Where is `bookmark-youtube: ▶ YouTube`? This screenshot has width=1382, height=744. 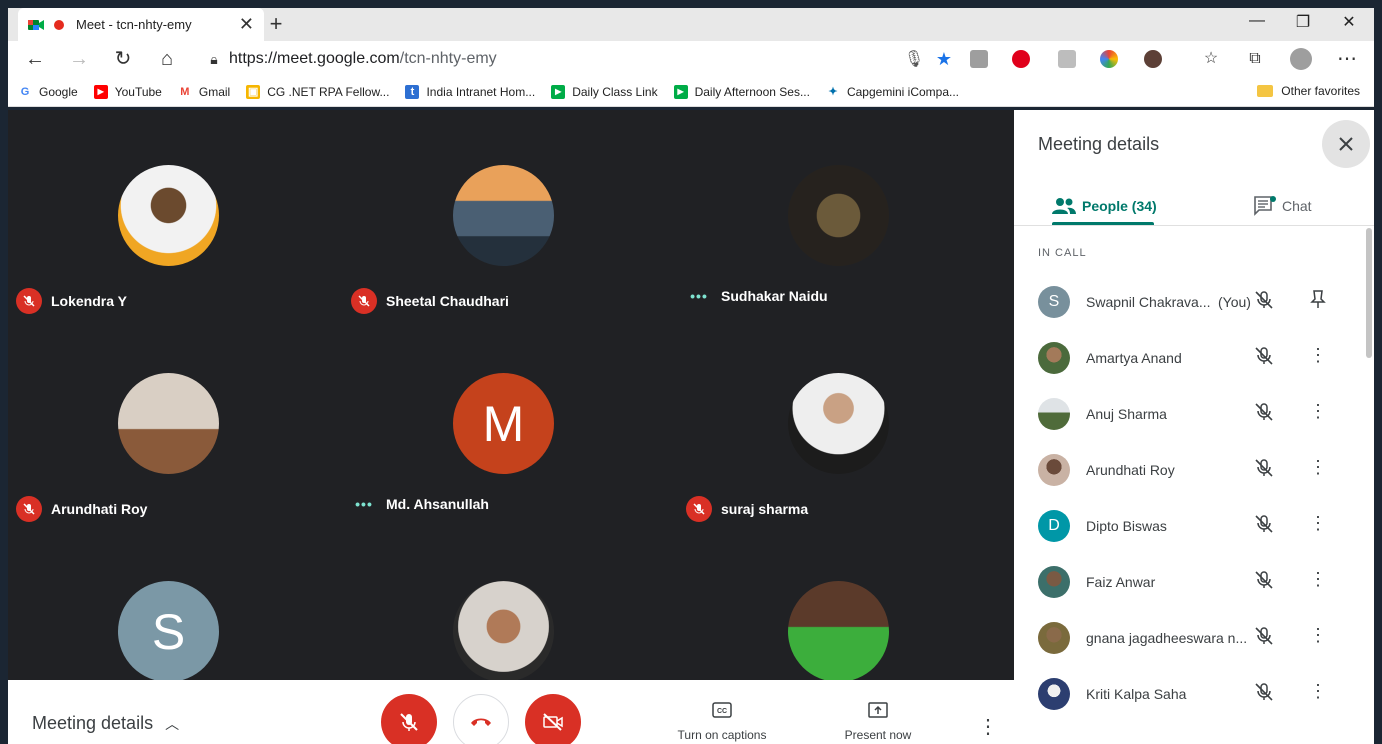
bookmark-youtube: ▶ YouTube is located at coordinates (127, 91).